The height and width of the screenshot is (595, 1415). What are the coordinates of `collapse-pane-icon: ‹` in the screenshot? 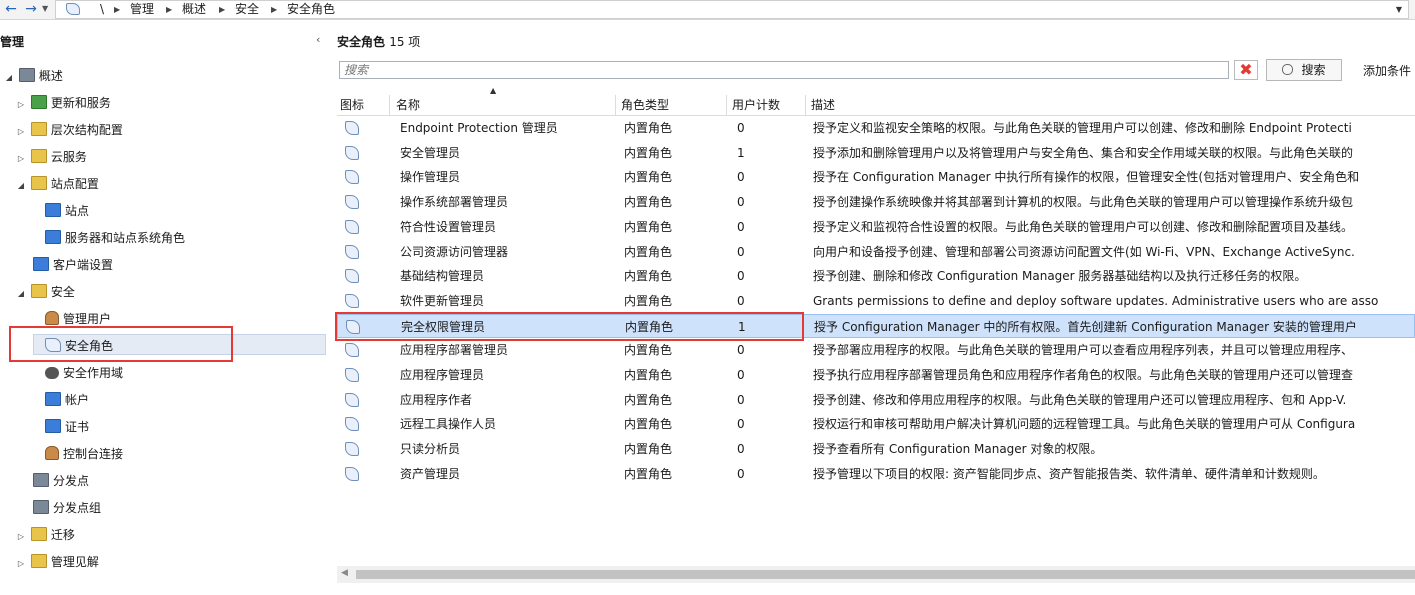 It's located at (318, 39).